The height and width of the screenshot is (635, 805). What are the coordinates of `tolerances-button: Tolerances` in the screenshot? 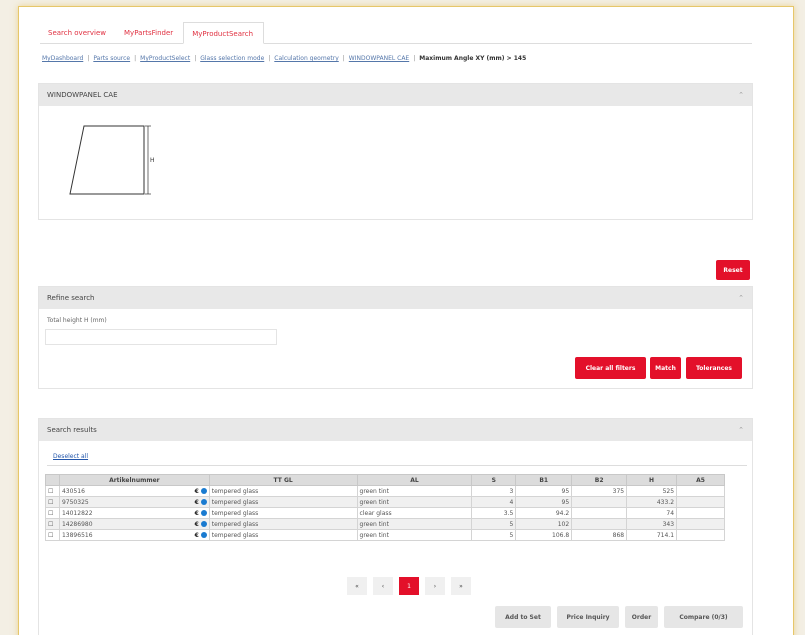 It's located at (714, 368).